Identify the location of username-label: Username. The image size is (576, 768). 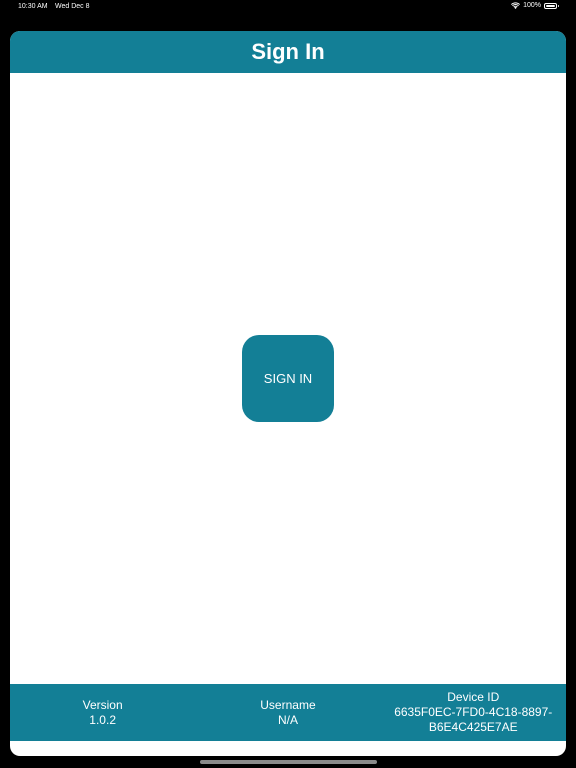
(288, 704).